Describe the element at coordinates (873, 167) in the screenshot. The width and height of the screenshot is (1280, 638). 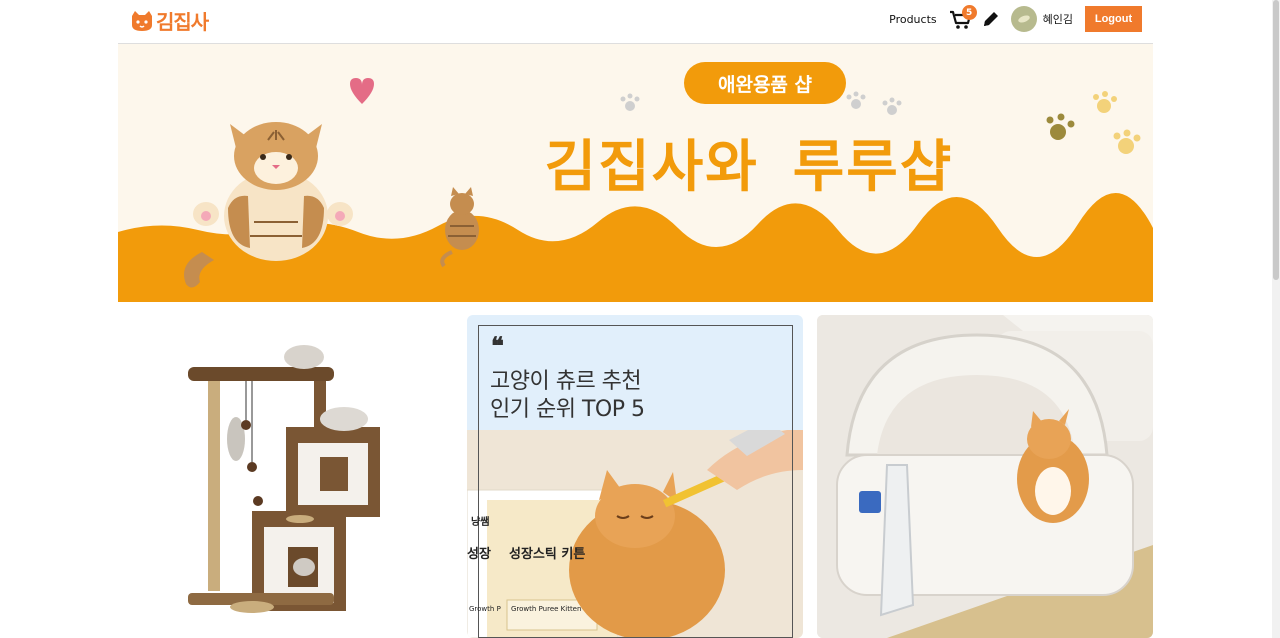
I see `banner-title-right: 루루샵` at that location.